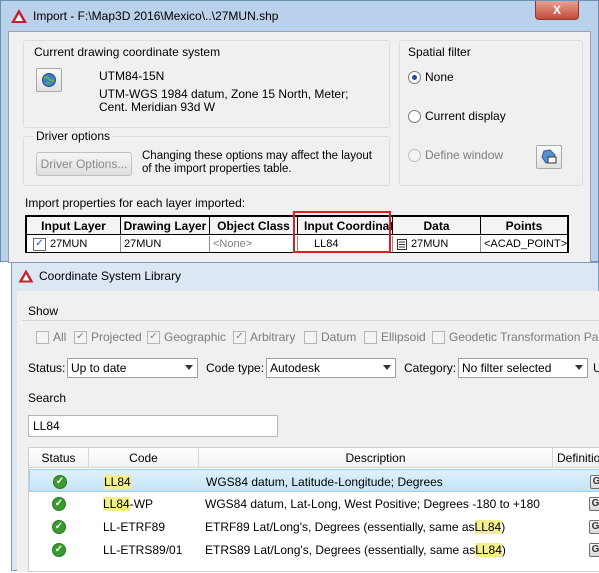 The height and width of the screenshot is (573, 599). Describe the element at coordinates (524, 244) in the screenshot. I see `cell-points: <ACAD_POINT>` at that location.